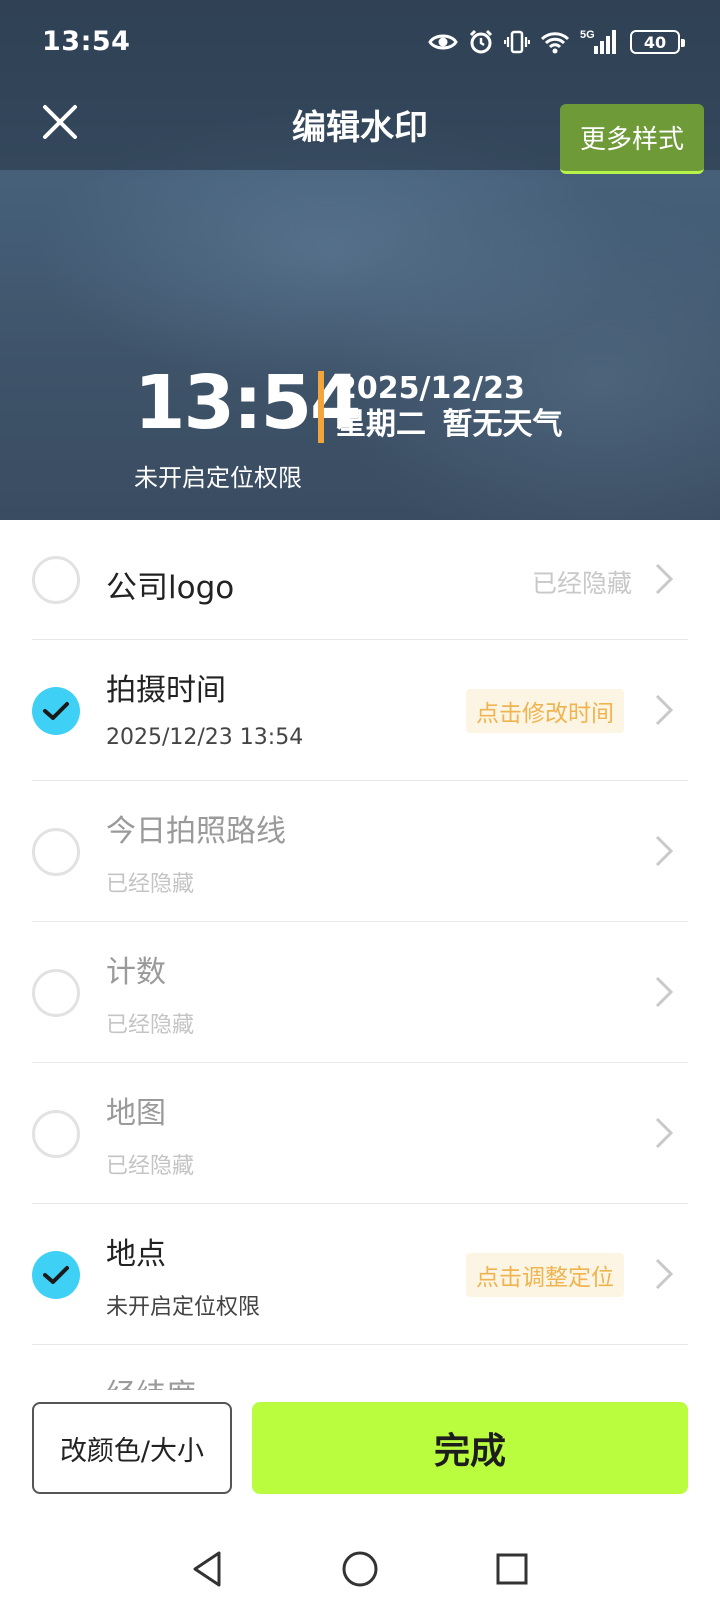 The width and height of the screenshot is (720, 1610). What do you see at coordinates (248, 403) in the screenshot?
I see `watermark-time: 13:54` at bounding box center [248, 403].